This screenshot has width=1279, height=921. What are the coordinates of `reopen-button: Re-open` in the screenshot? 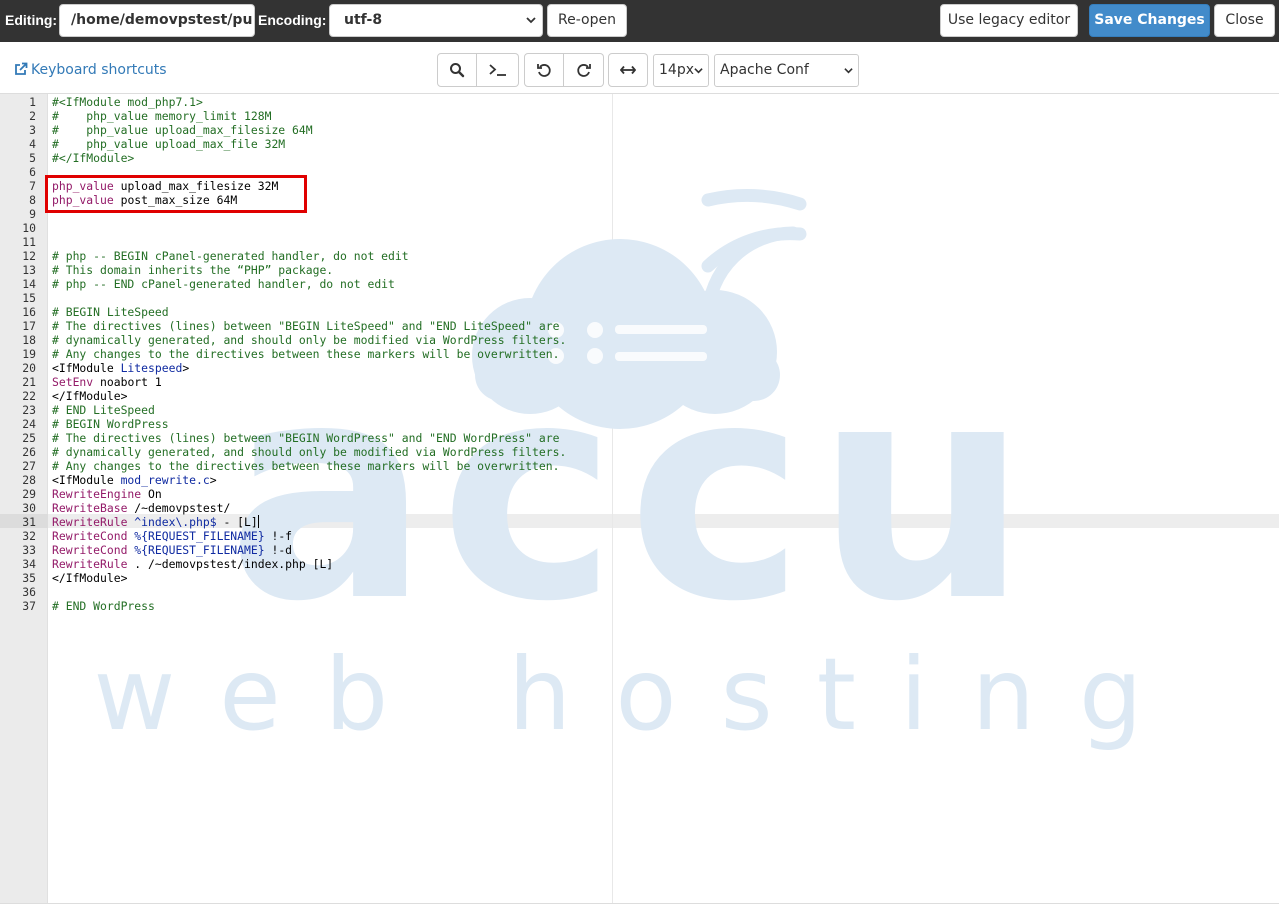 It's located at (587, 20).